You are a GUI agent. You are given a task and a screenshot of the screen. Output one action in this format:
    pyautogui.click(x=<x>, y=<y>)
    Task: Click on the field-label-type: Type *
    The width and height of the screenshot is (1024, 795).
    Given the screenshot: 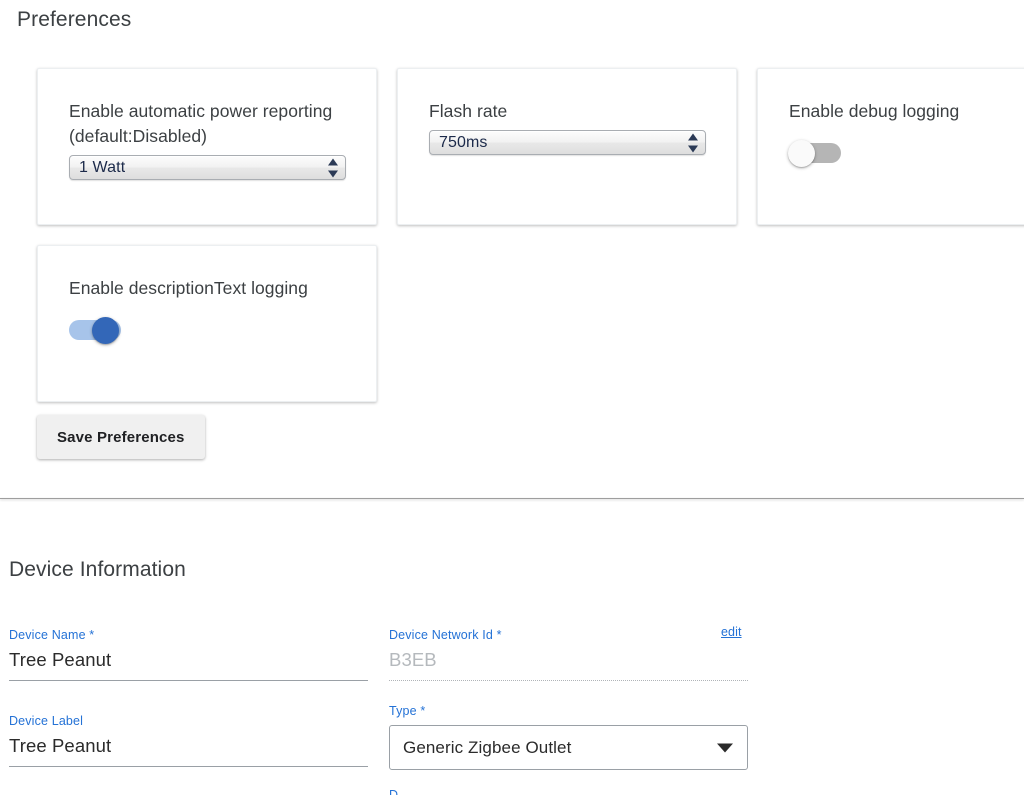 What is the action you would take?
    pyautogui.click(x=407, y=711)
    